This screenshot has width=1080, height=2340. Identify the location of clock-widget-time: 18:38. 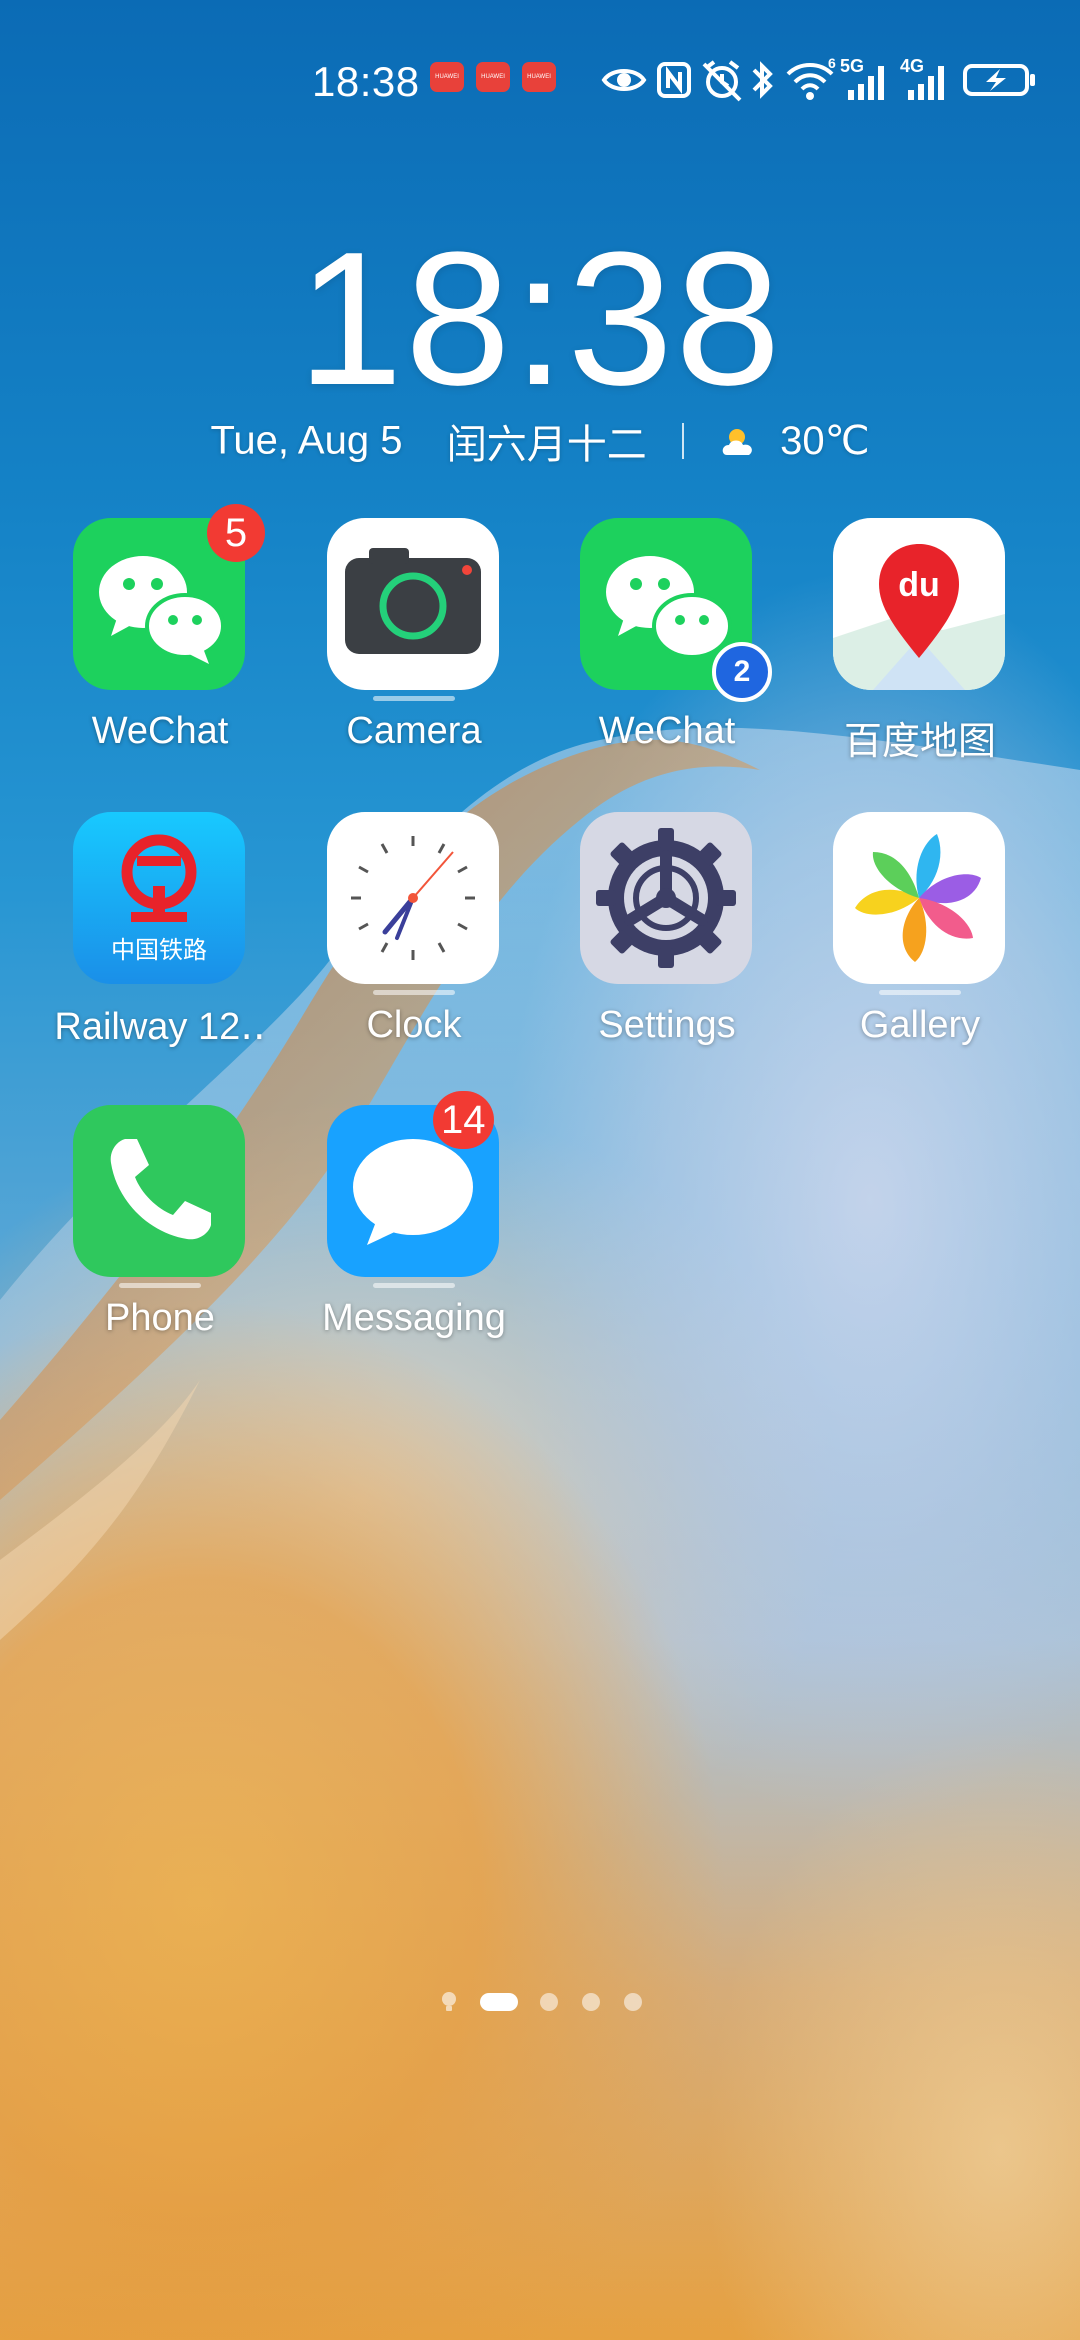
(540, 319).